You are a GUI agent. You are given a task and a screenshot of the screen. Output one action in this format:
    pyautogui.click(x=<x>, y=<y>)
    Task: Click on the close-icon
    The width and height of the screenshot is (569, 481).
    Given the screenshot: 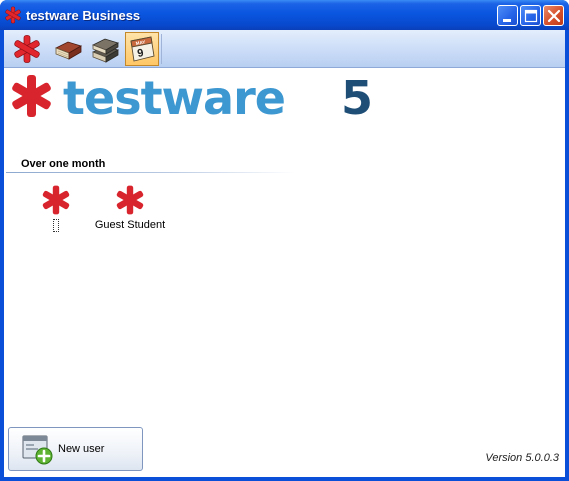 What is the action you would take?
    pyautogui.click(x=554, y=16)
    